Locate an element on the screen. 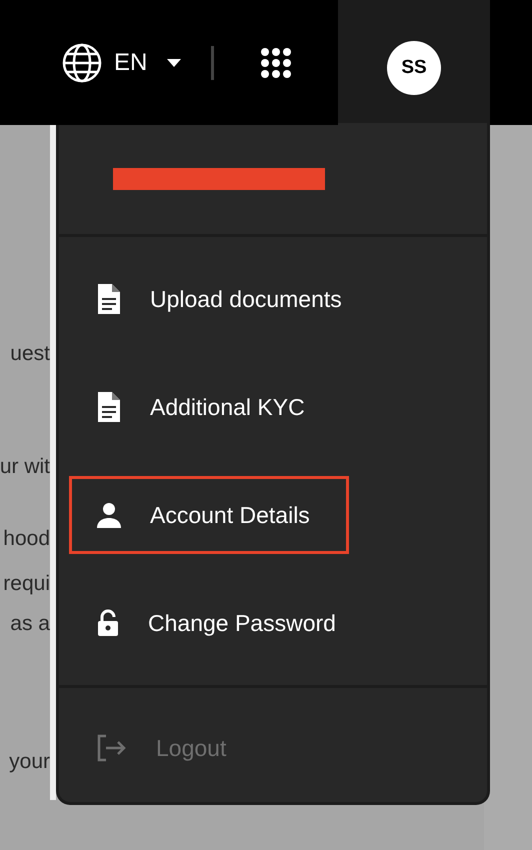  menu-item: Change Password is located at coordinates (222, 623).